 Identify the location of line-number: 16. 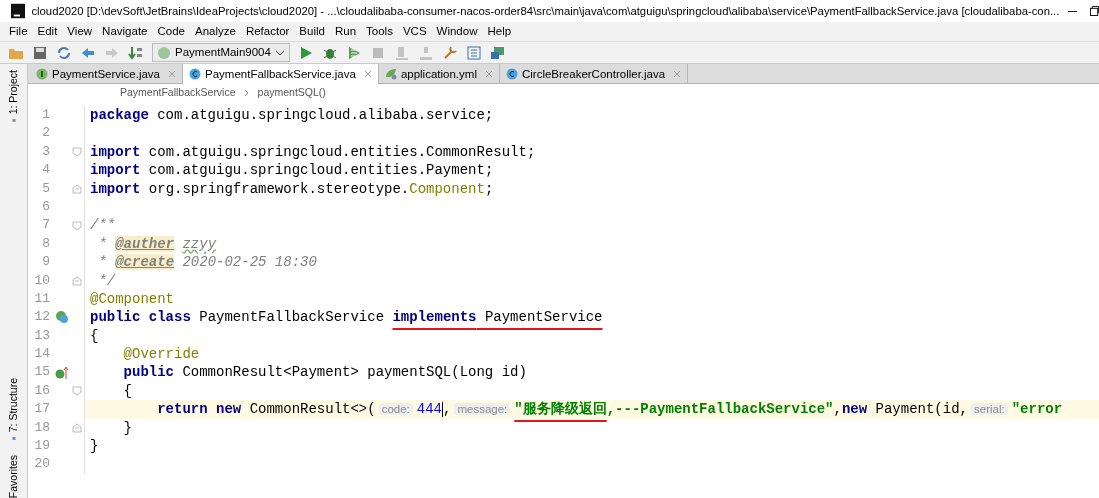
(41, 390).